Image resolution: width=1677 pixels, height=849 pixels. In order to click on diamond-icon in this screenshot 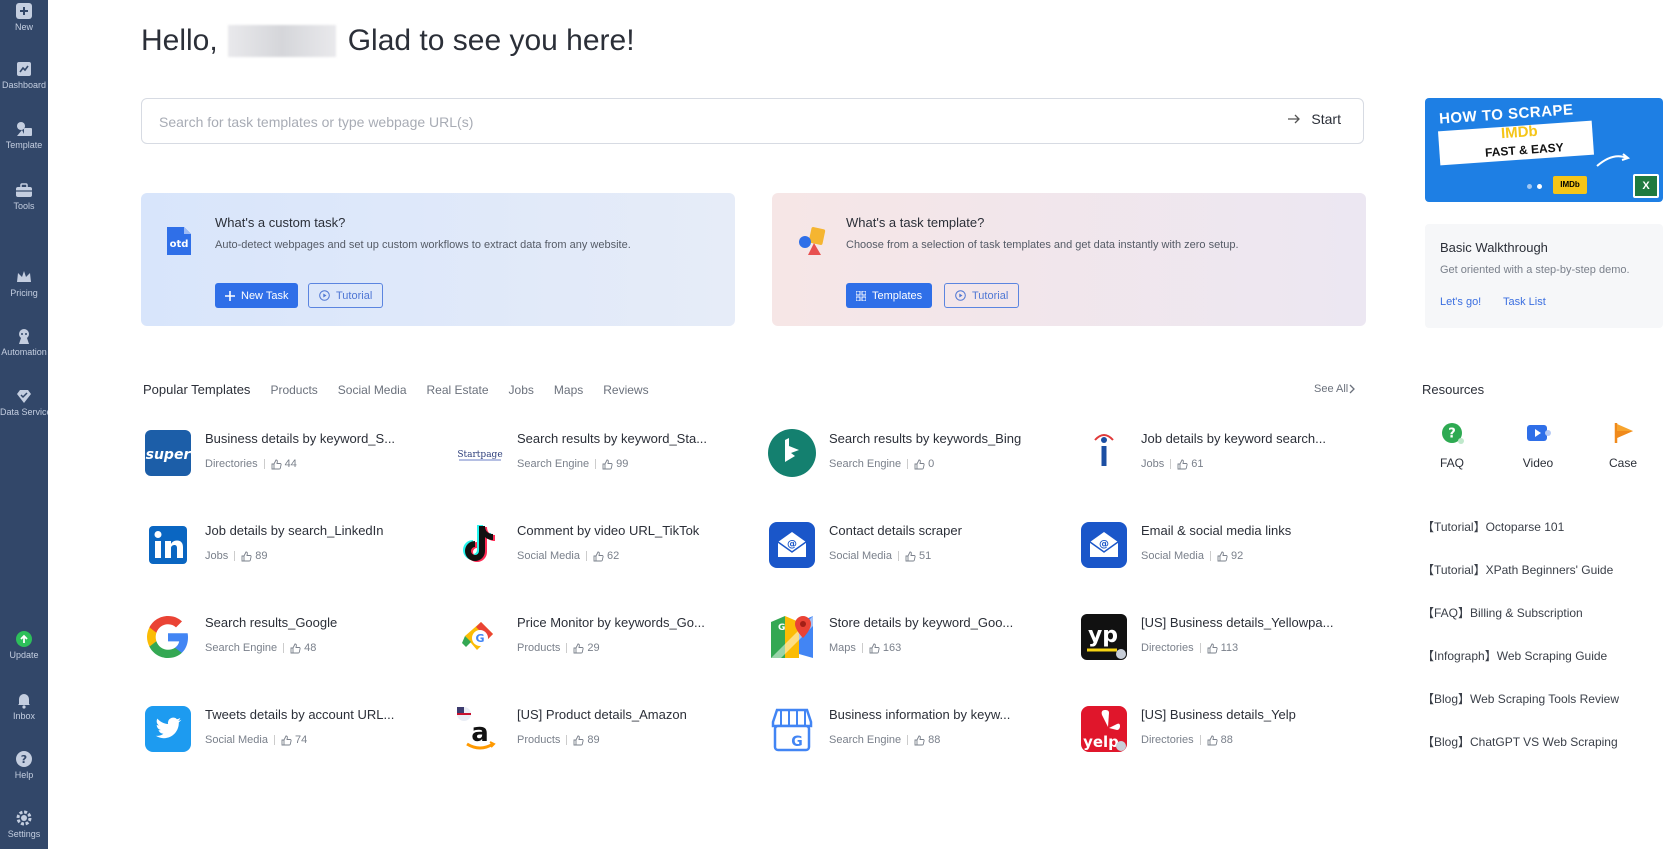, I will do `click(24, 396)`.